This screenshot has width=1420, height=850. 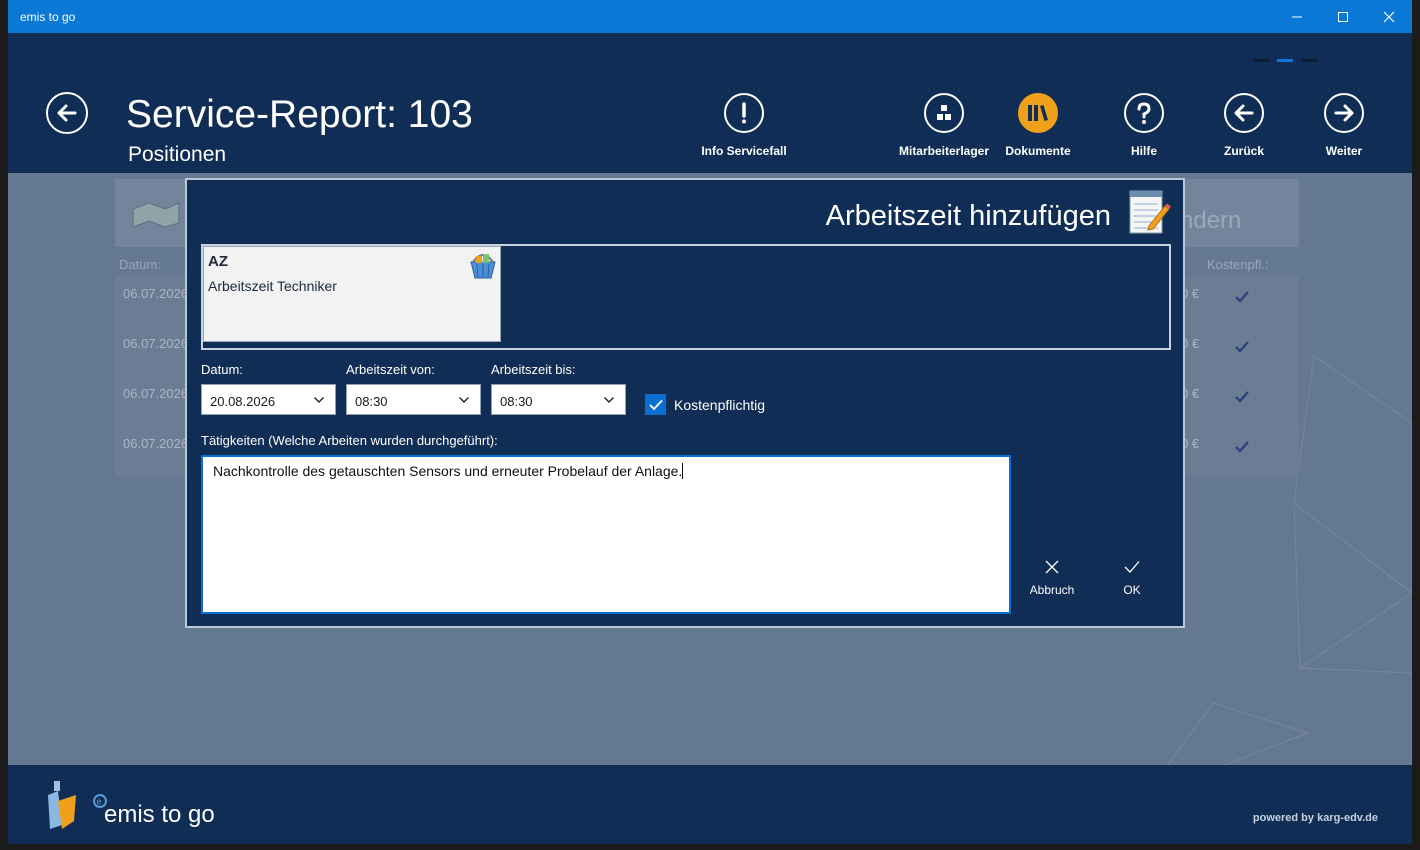 I want to click on background-bar-text: ndern, so click(x=1211, y=220).